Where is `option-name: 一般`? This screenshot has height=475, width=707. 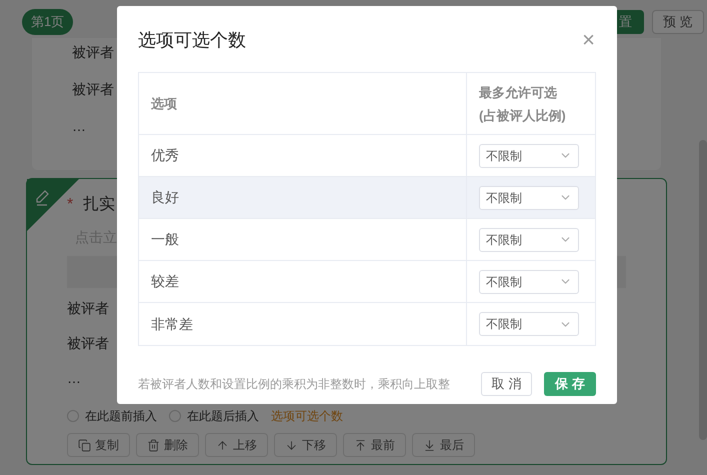 option-name: 一般 is located at coordinates (165, 239).